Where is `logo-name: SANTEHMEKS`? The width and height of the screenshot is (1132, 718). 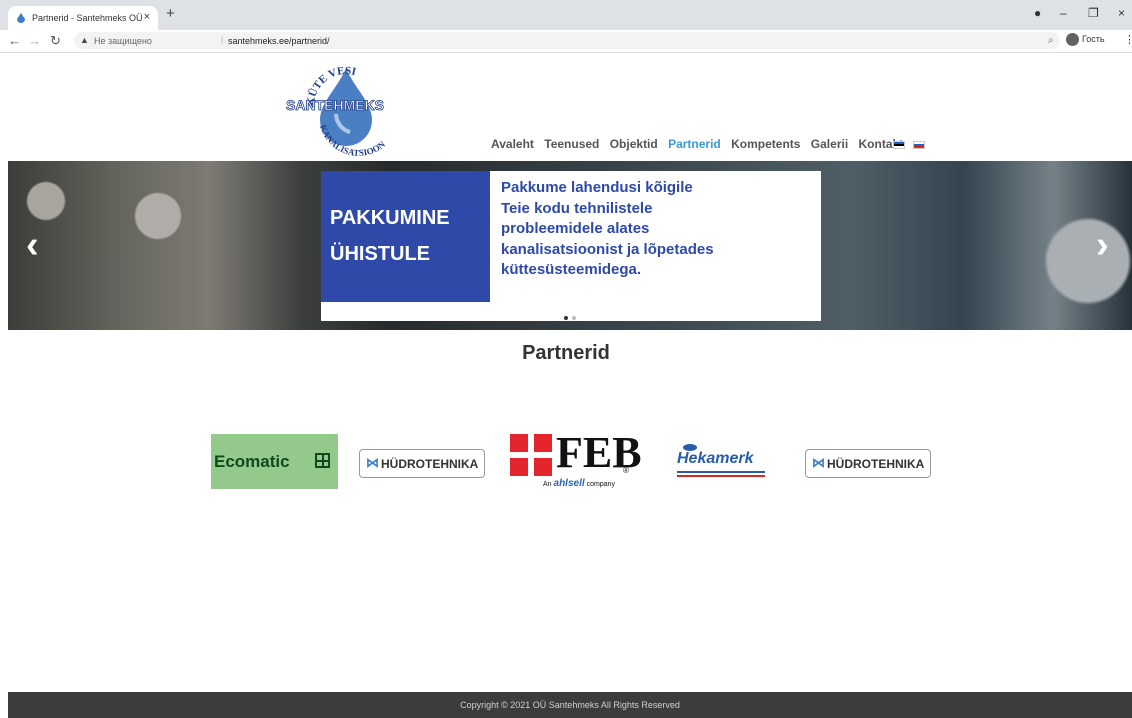
logo-name: SANTEHMEKS is located at coordinates (335, 105).